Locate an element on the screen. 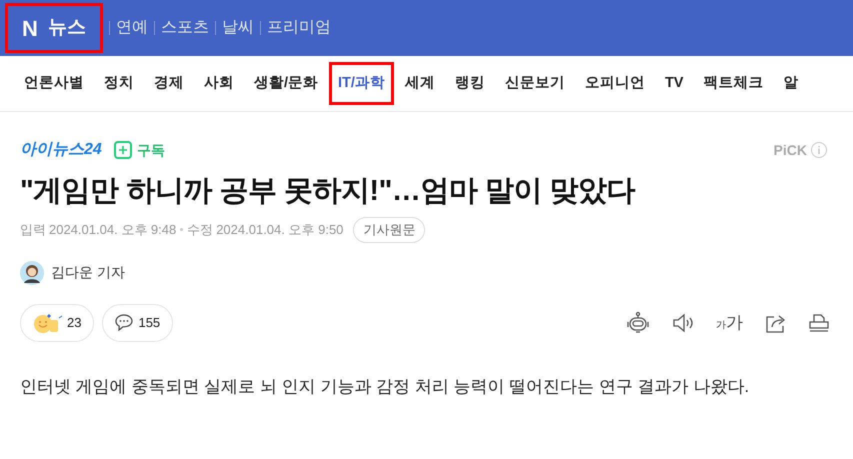 This screenshot has width=853, height=459. news-logo: N 뉴스 is located at coordinates (54, 28).